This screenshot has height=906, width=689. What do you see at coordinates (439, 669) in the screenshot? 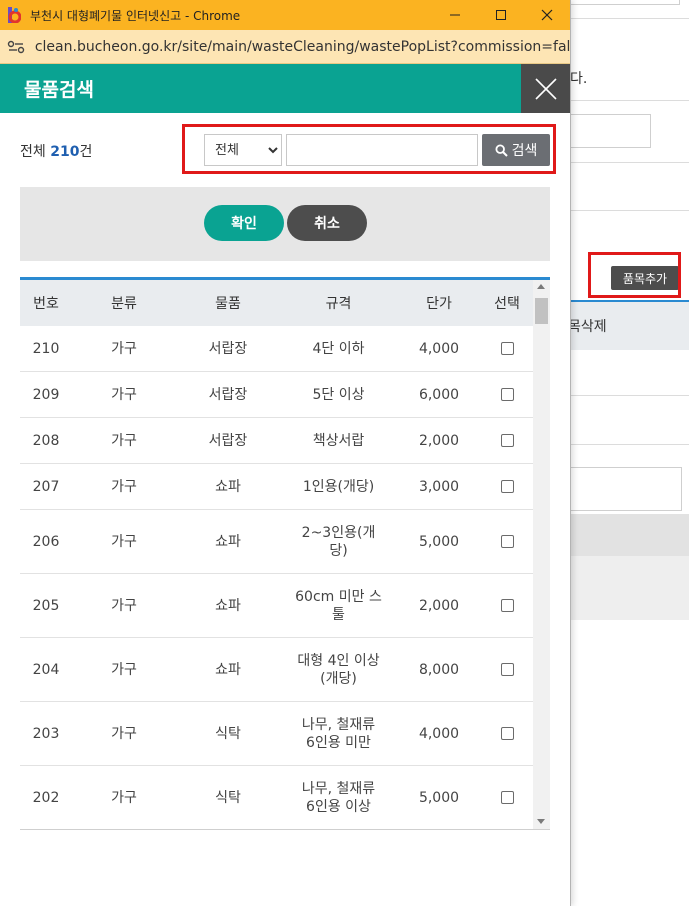
I see `cell-price: 8,000` at bounding box center [439, 669].